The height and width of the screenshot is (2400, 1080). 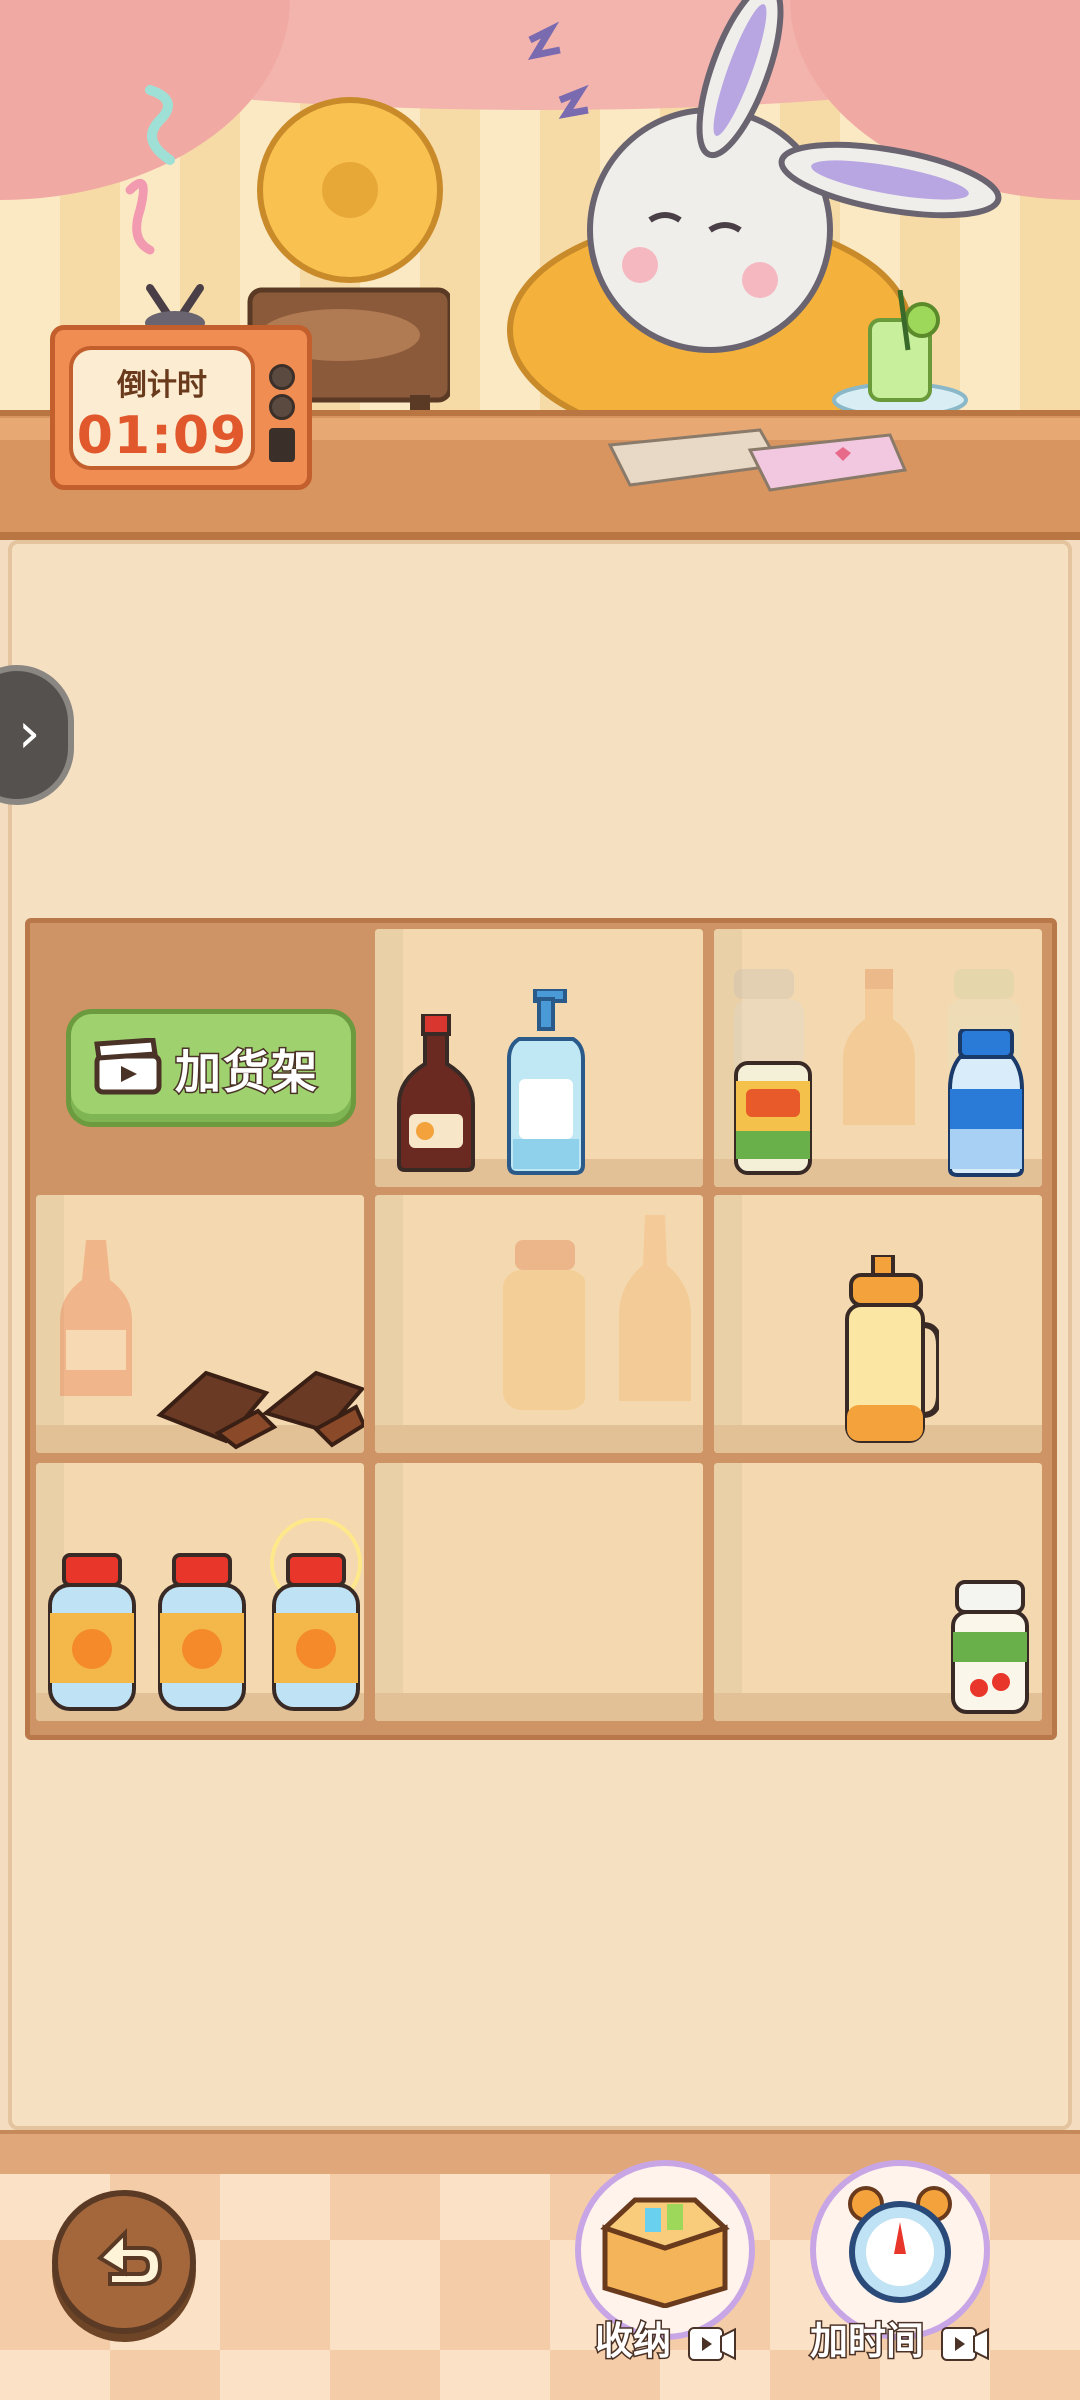 I want to click on soy-sauce-bottle-icon, so click(x=436, y=1094).